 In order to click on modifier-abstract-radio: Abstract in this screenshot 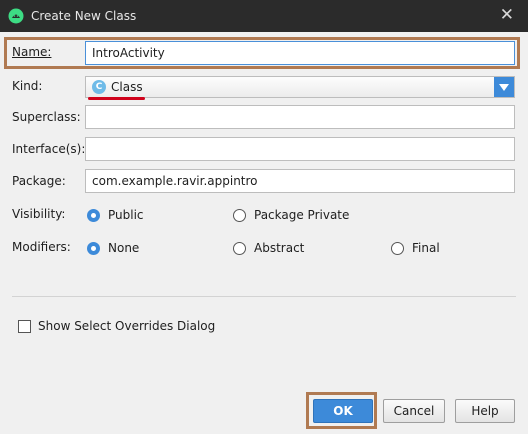, I will do `click(268, 248)`.